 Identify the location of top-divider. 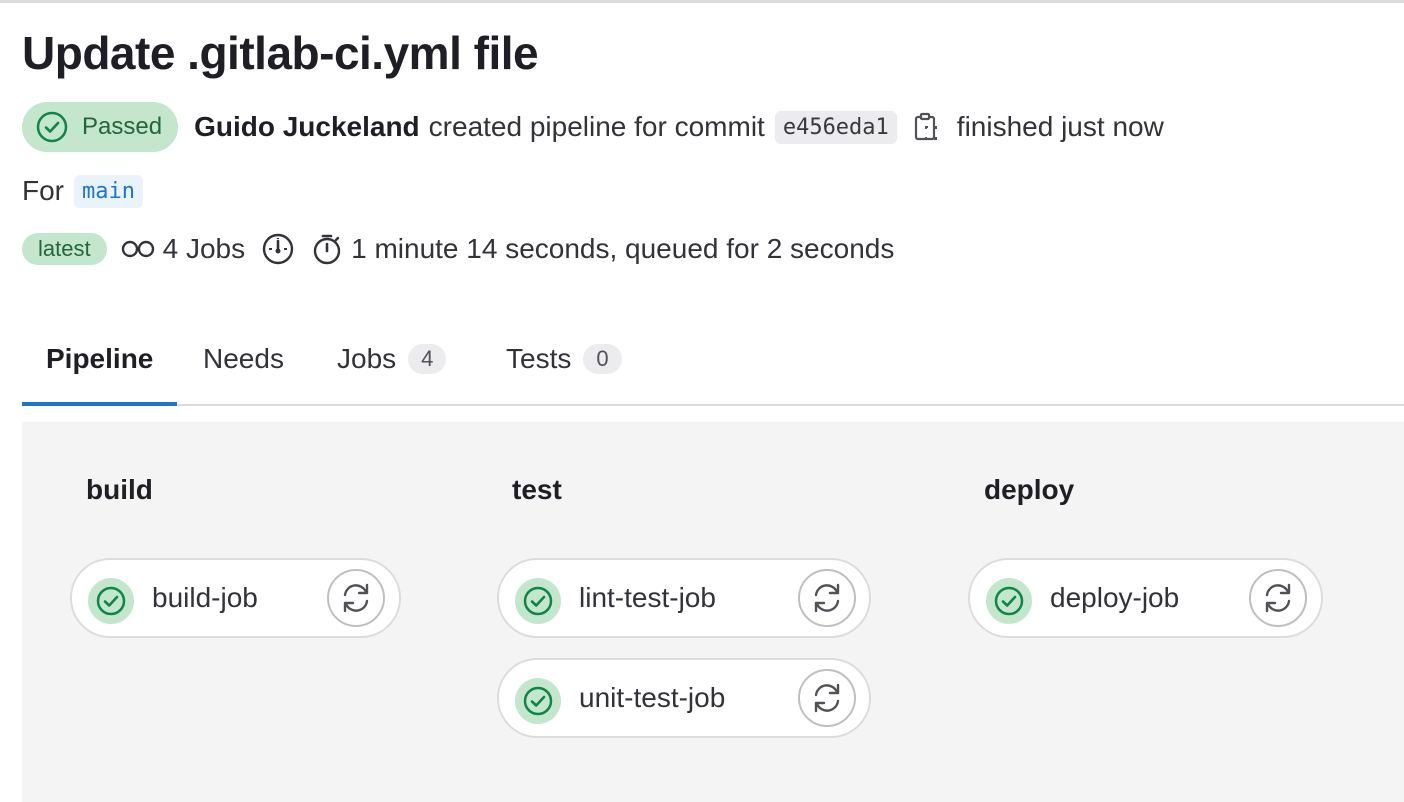
(702, 1).